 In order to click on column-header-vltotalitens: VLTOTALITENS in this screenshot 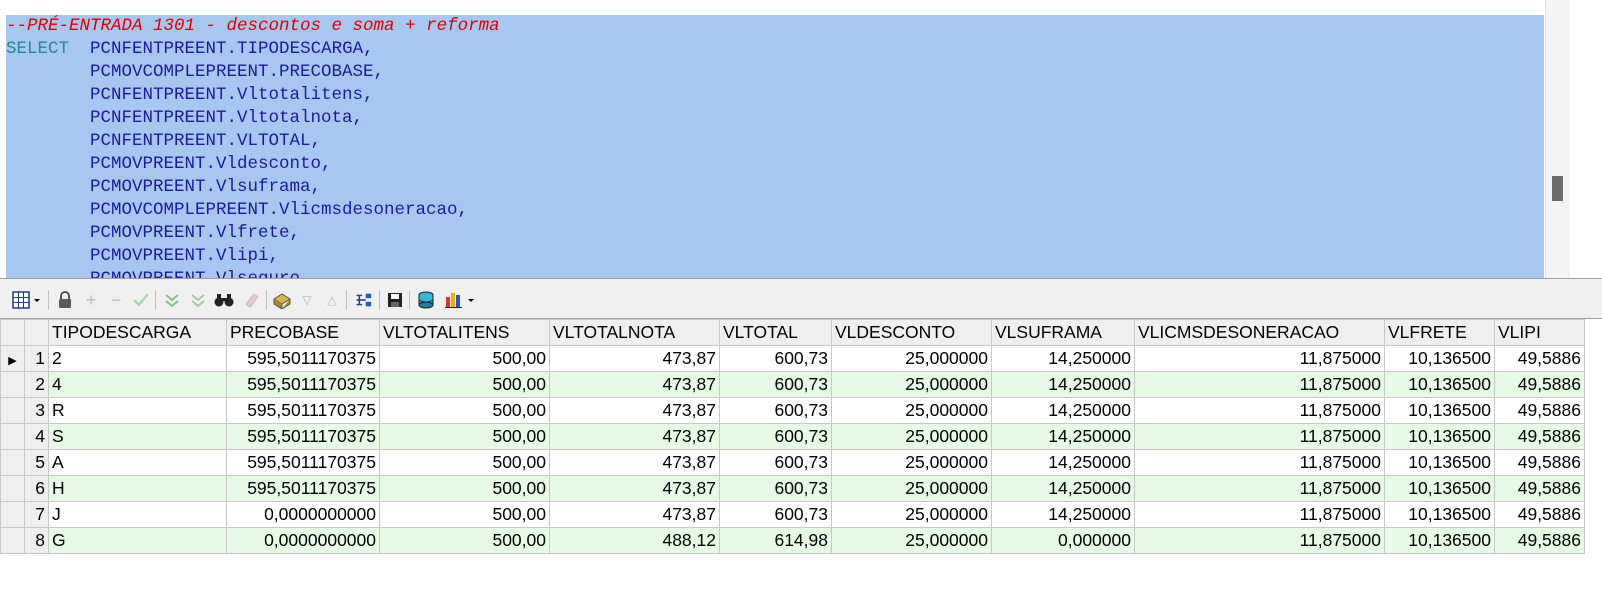, I will do `click(464, 332)`.